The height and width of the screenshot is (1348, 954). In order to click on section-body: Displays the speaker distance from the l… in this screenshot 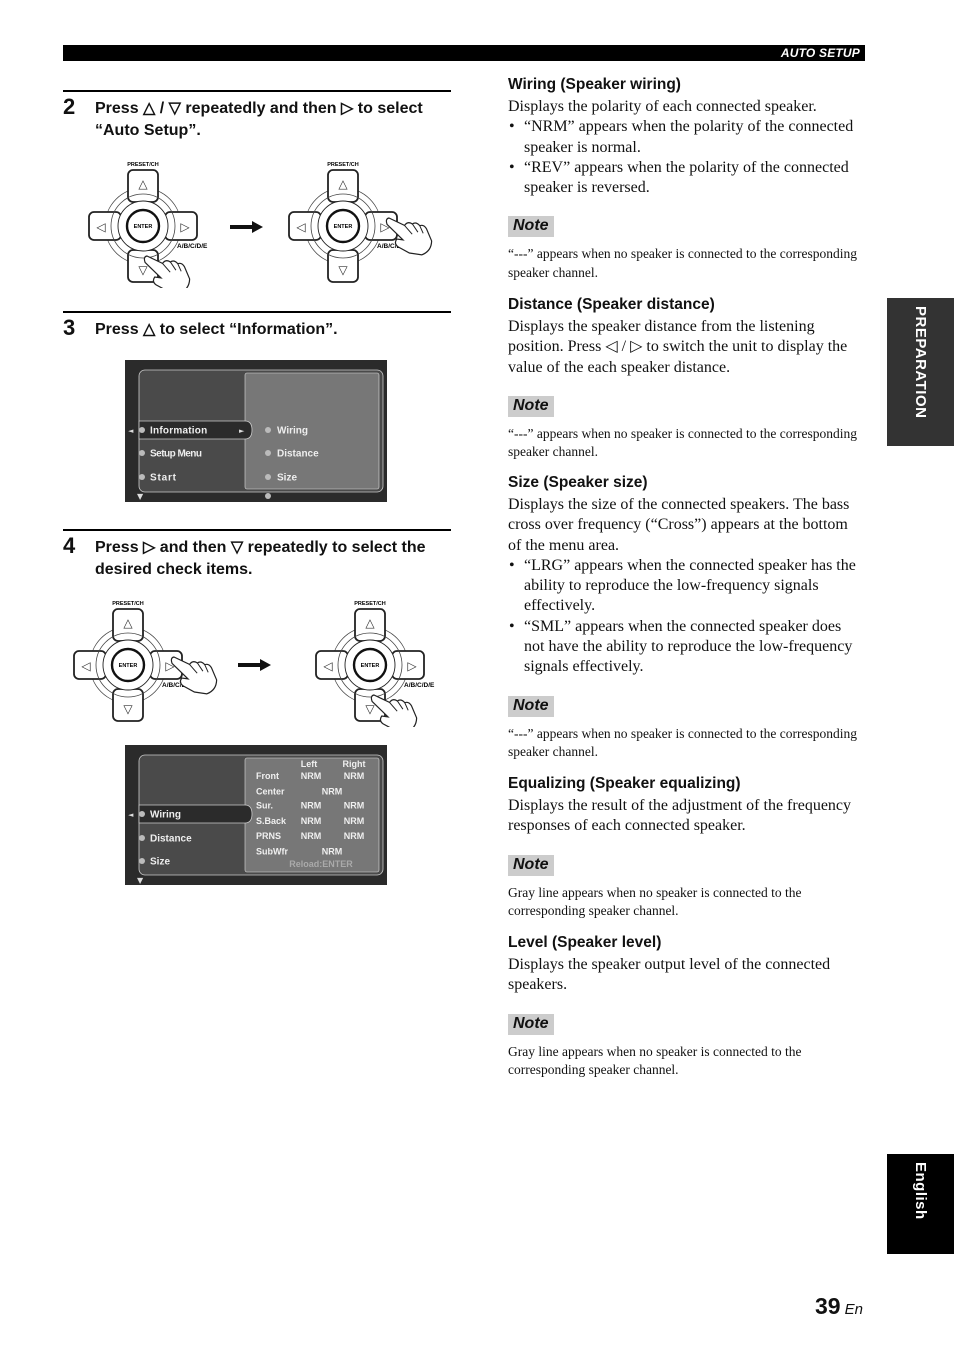, I will do `click(678, 347)`.